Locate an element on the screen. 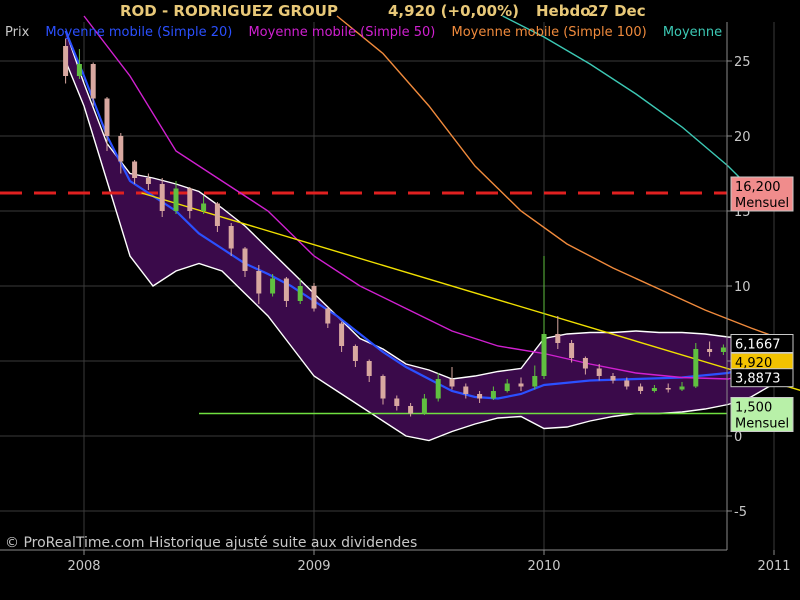 Image resolution: width=800 pixels, height=600 pixels. x-tick-label: 2010 is located at coordinates (543, 566).